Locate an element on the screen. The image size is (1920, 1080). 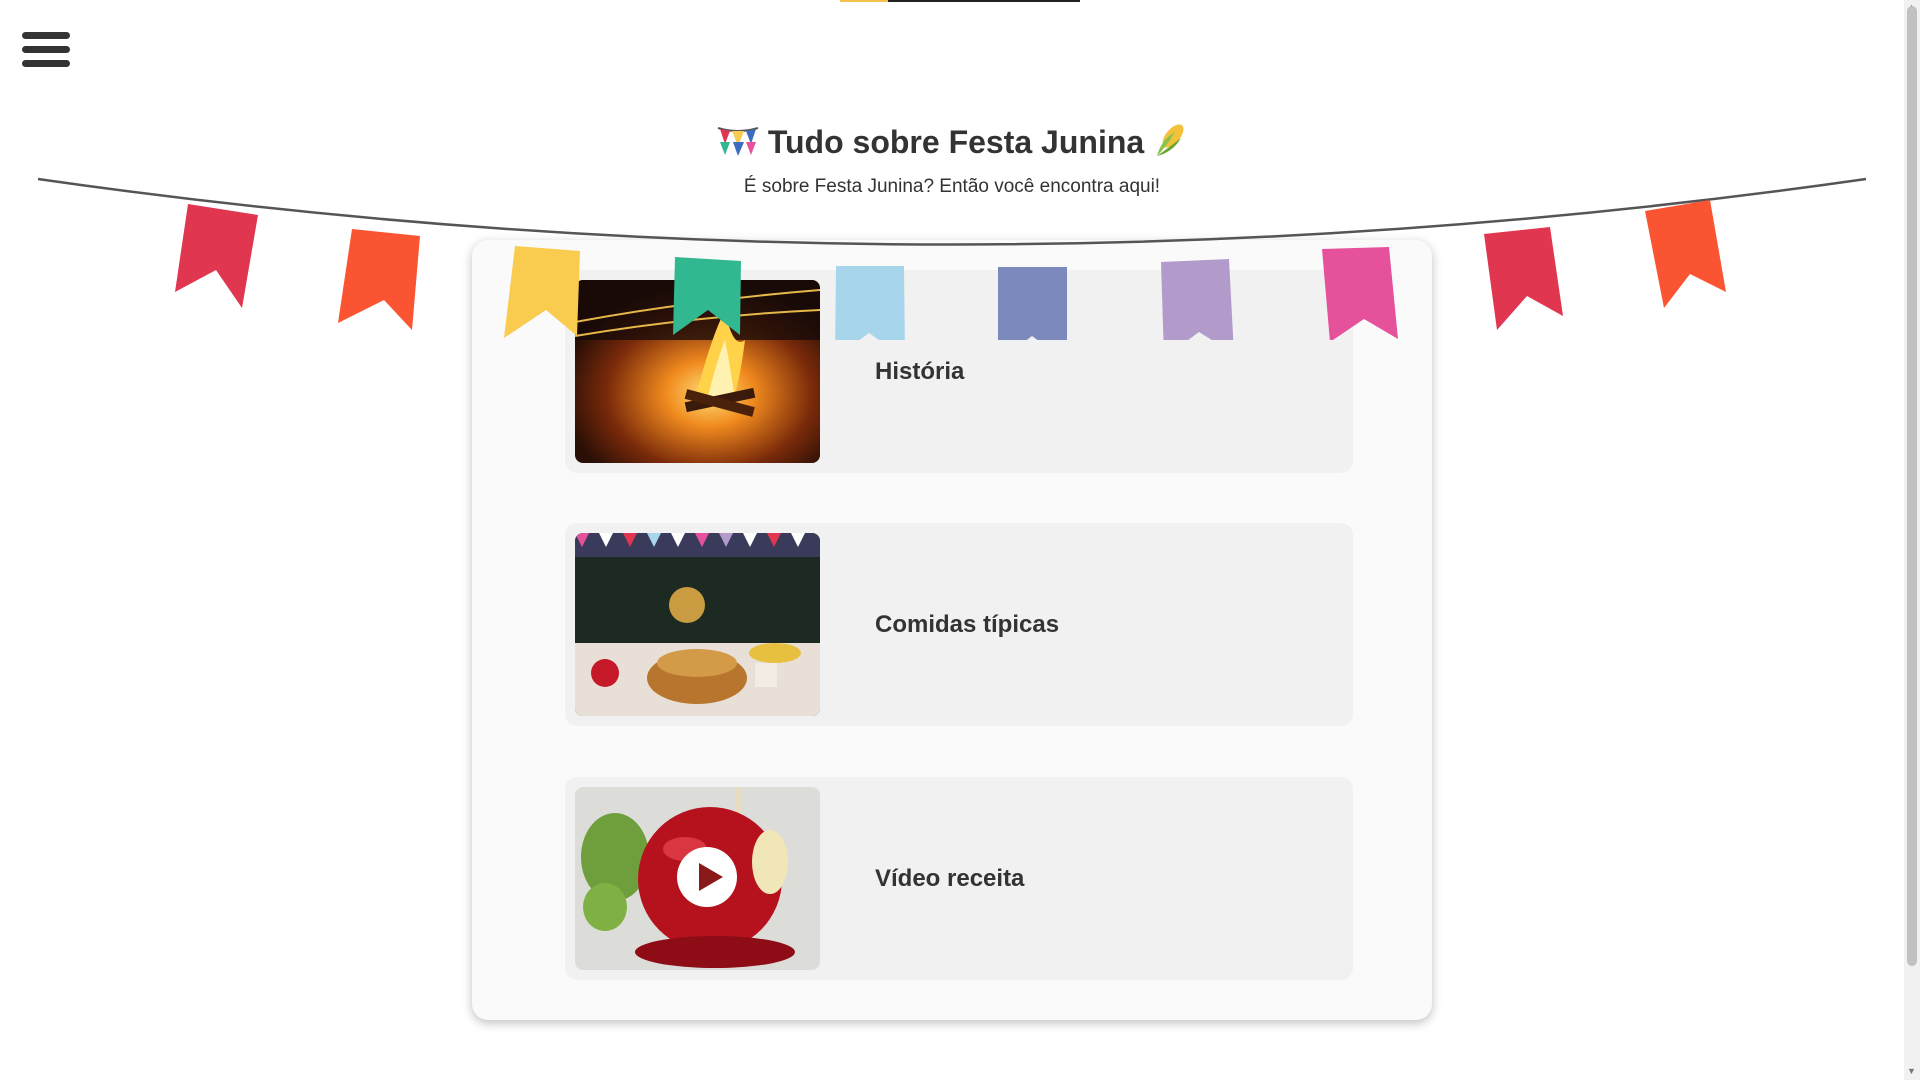
hamburger-menu-icon is located at coordinates (46, 53).